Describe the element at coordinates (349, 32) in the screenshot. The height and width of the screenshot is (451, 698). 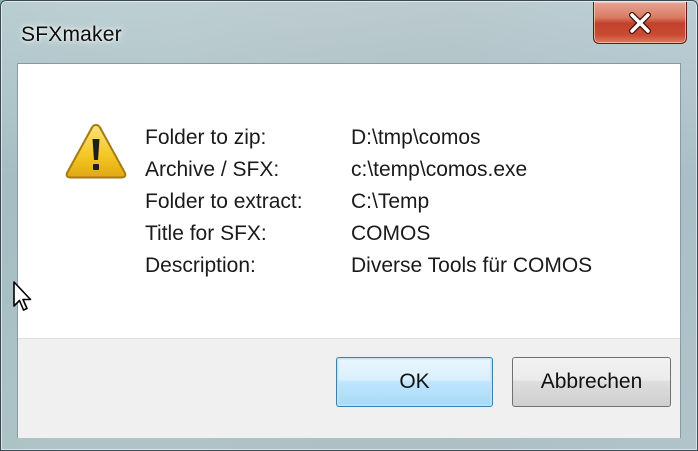
I see `title-bar: SFXmaker` at that location.